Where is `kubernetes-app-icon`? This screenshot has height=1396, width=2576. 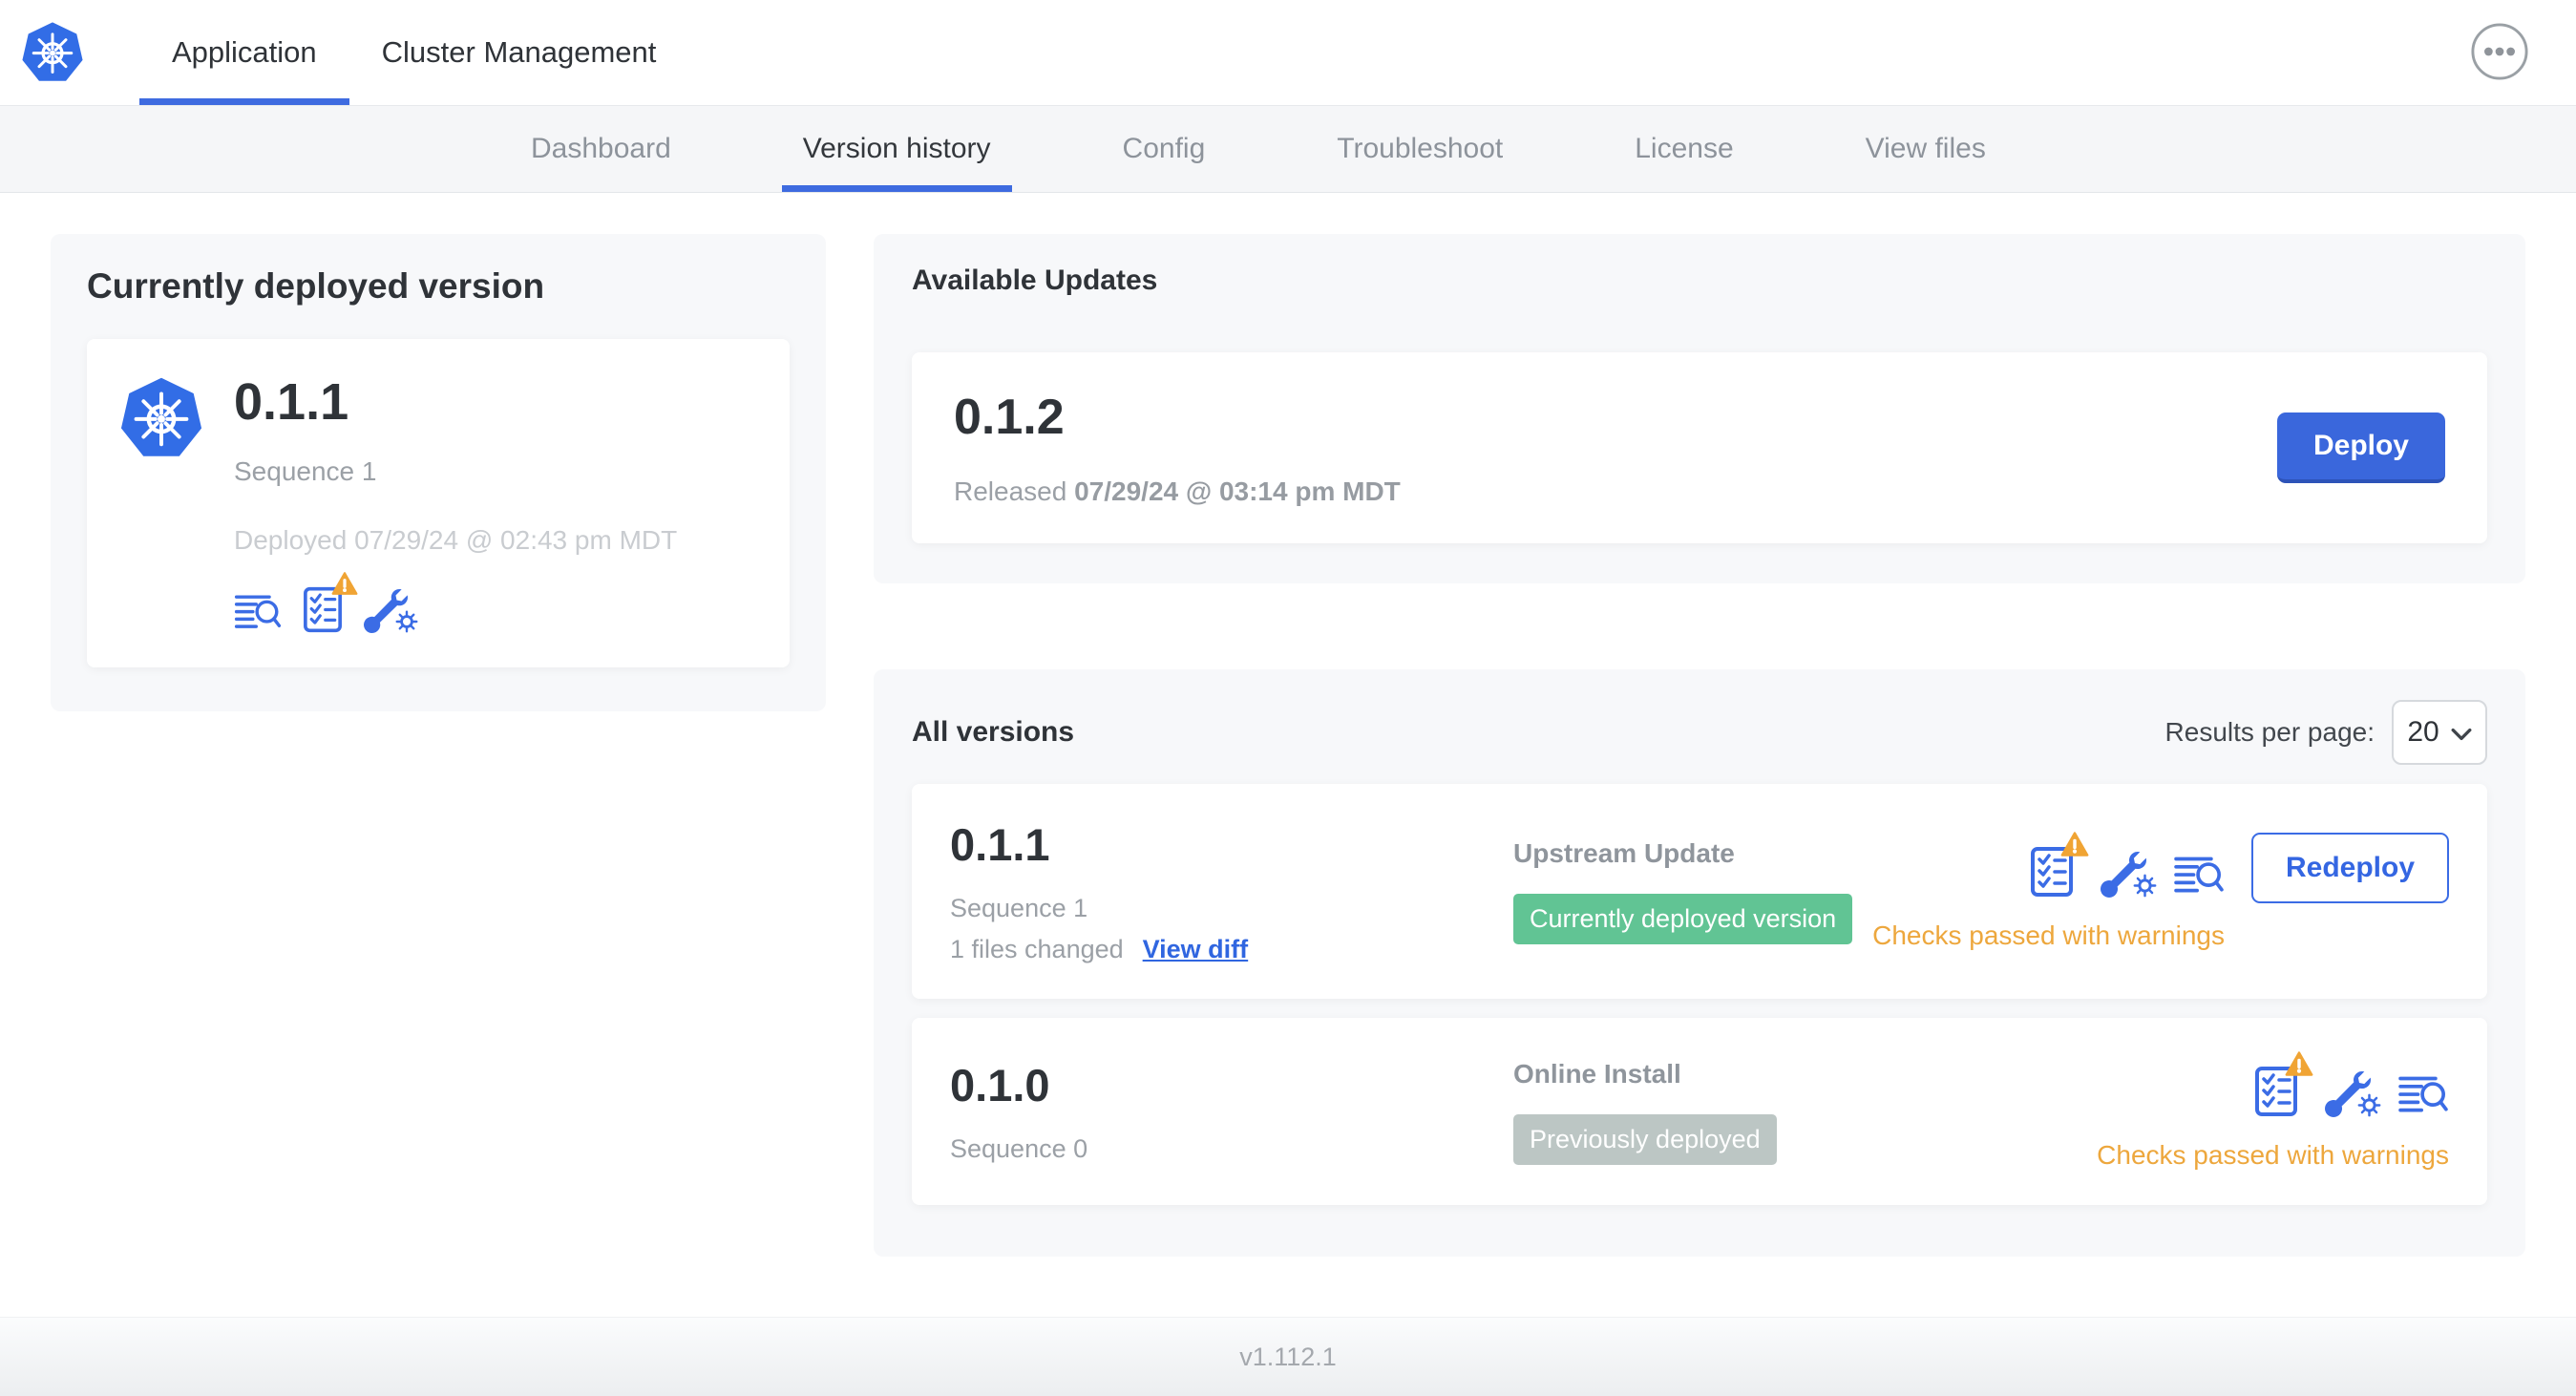
kubernetes-app-icon is located at coordinates (161, 418).